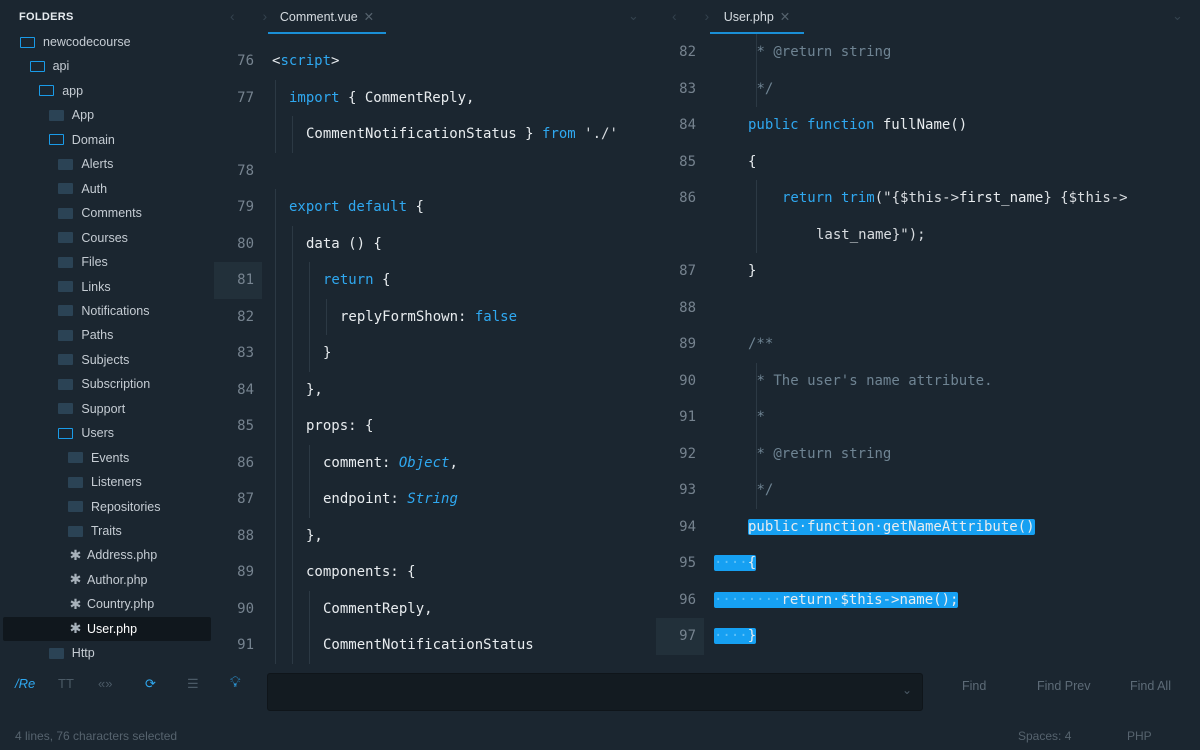  Describe the element at coordinates (245, 462) in the screenshot. I see `line-number: 86` at that location.